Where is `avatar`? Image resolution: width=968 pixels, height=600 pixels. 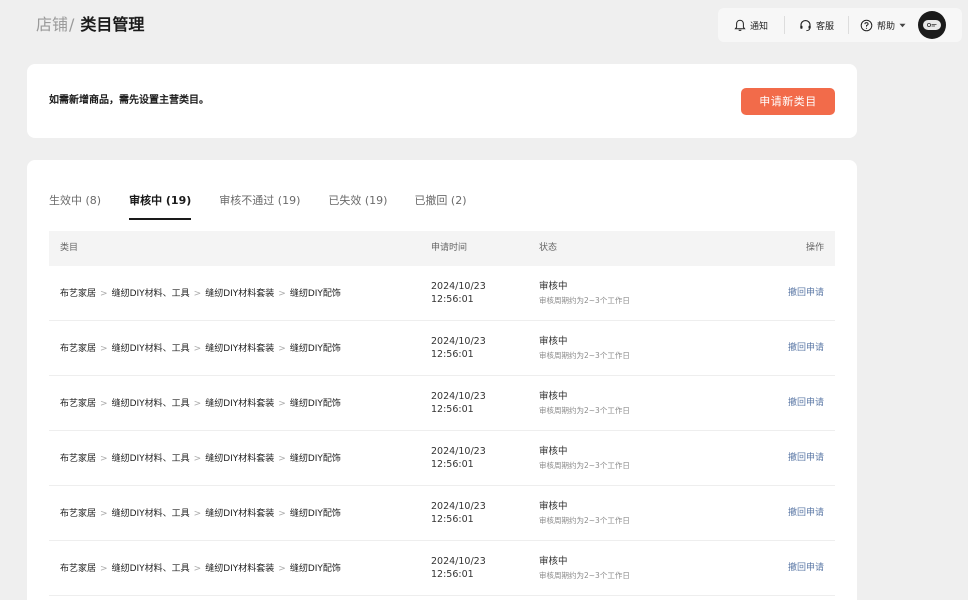
avatar is located at coordinates (932, 25).